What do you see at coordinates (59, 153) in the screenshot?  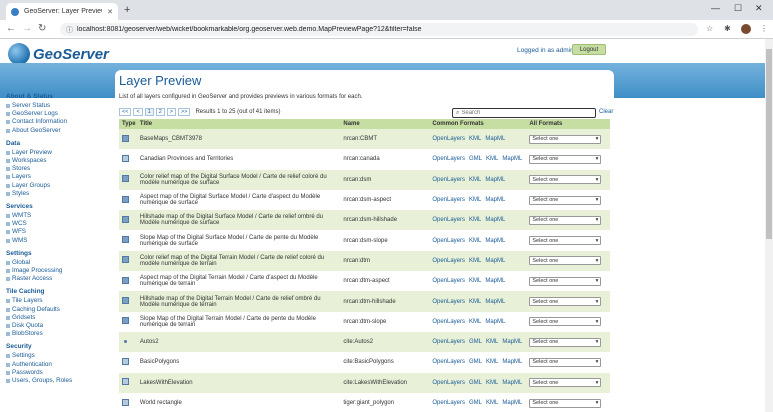 I see `sidebar-item-layer-preview: Layer Preview` at bounding box center [59, 153].